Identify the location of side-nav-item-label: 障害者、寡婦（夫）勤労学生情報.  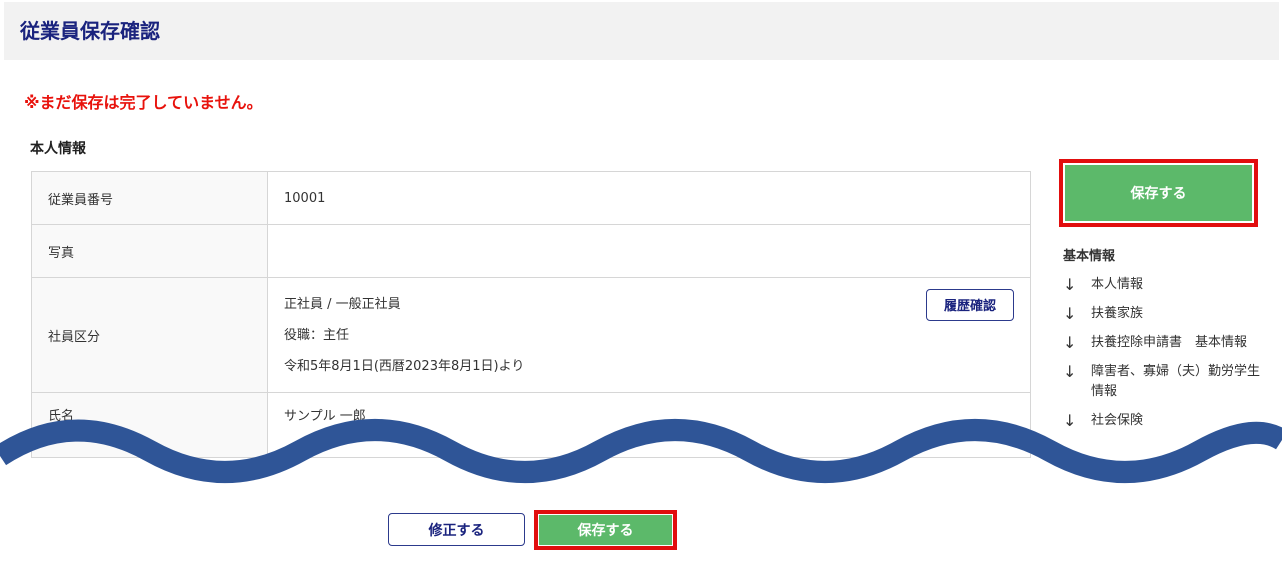
(1176, 381).